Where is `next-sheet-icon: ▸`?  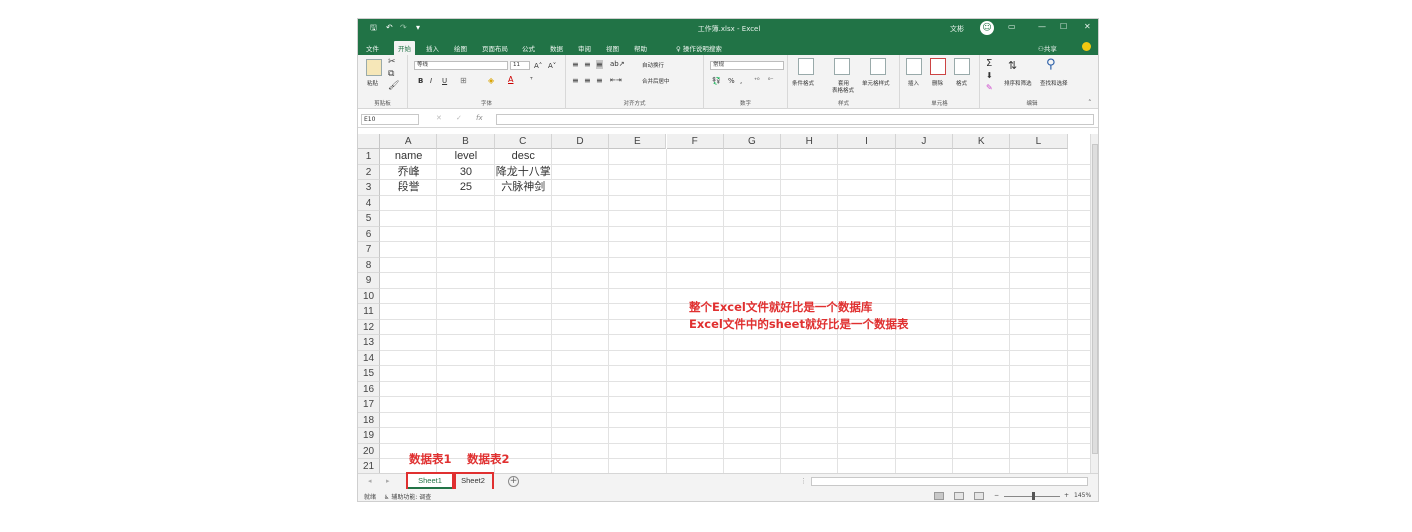 next-sheet-icon: ▸ is located at coordinates (388, 481).